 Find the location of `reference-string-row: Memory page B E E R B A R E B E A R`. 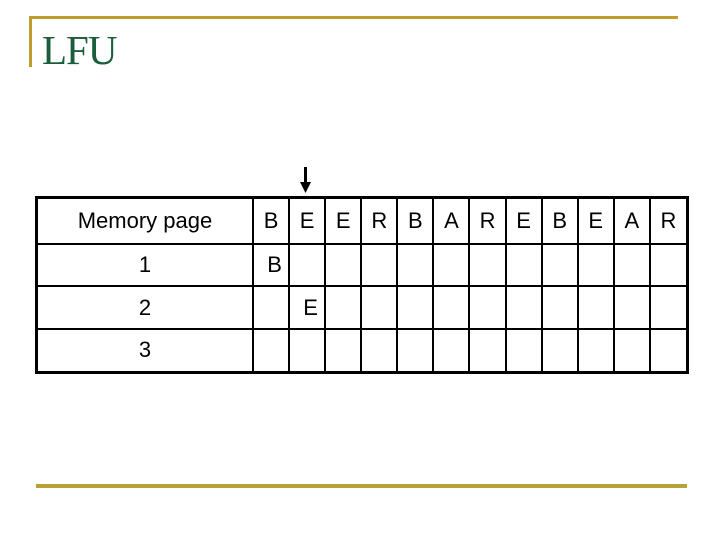

reference-string-row: Memory page B E E R B A R E B E A R is located at coordinates (362, 222).